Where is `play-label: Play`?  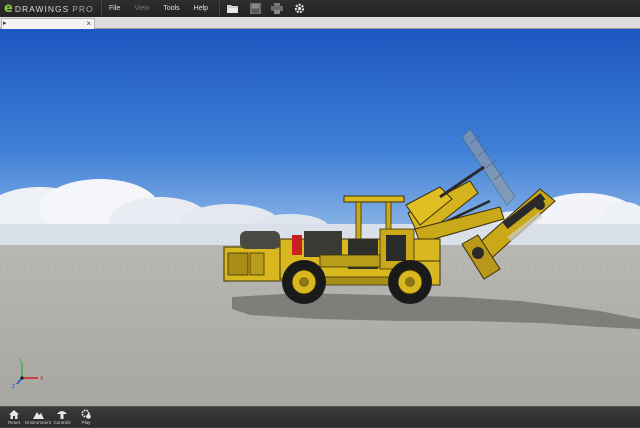 play-label: Play is located at coordinates (86, 422).